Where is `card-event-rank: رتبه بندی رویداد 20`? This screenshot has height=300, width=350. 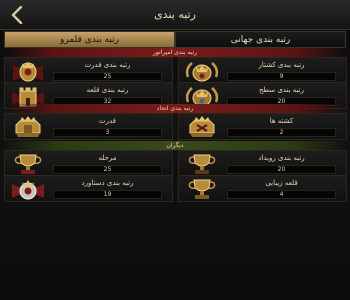
card-event-rank: رتبه بندی رویداد 20 is located at coordinates (262, 163).